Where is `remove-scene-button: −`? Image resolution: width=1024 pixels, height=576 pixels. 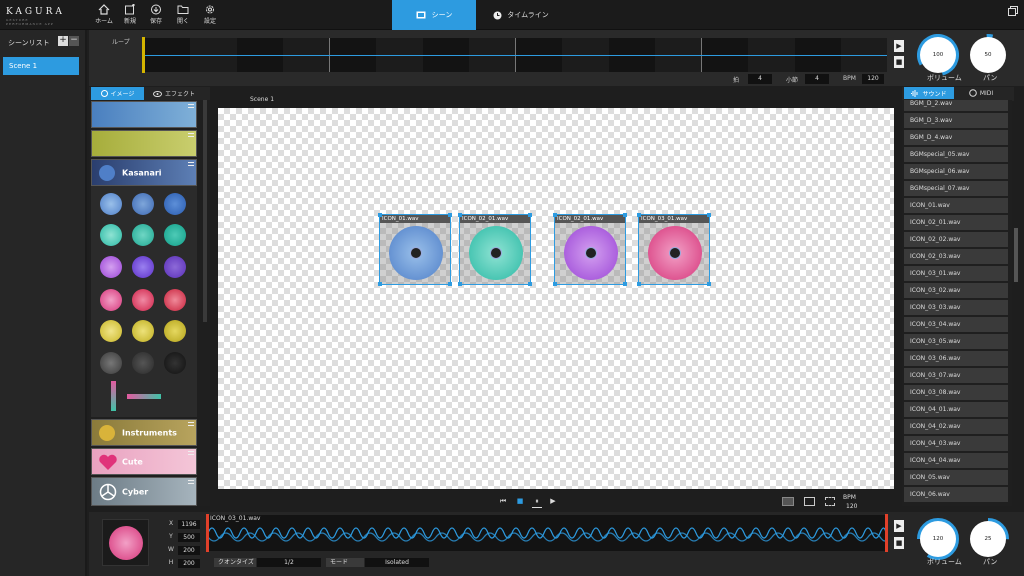
remove-scene-button: − is located at coordinates (74, 41).